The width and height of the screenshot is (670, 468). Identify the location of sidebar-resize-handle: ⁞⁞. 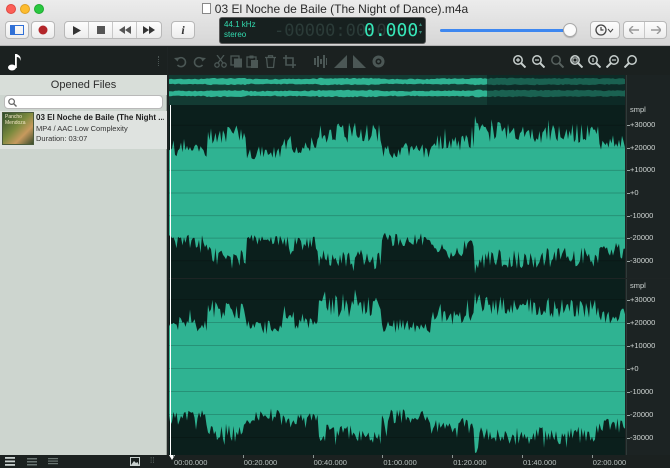
(152, 460).